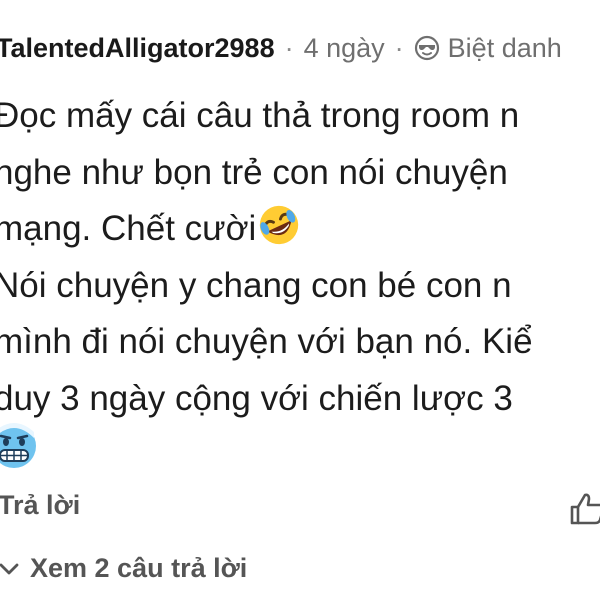  I want to click on more-replies-label: Xem 2 câu trả lời, so click(139, 568).